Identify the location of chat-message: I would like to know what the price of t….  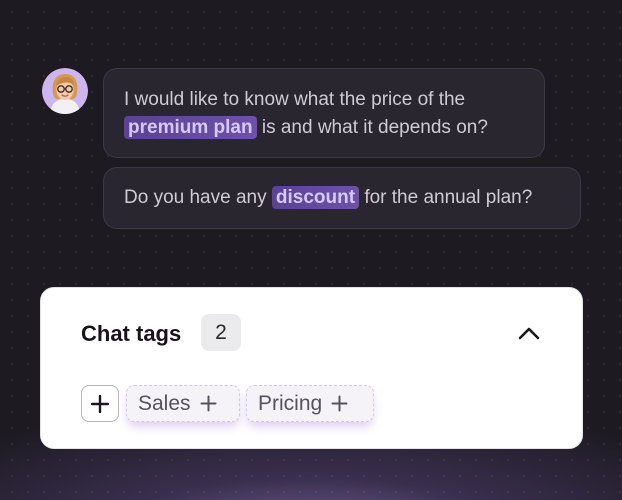
(324, 113).